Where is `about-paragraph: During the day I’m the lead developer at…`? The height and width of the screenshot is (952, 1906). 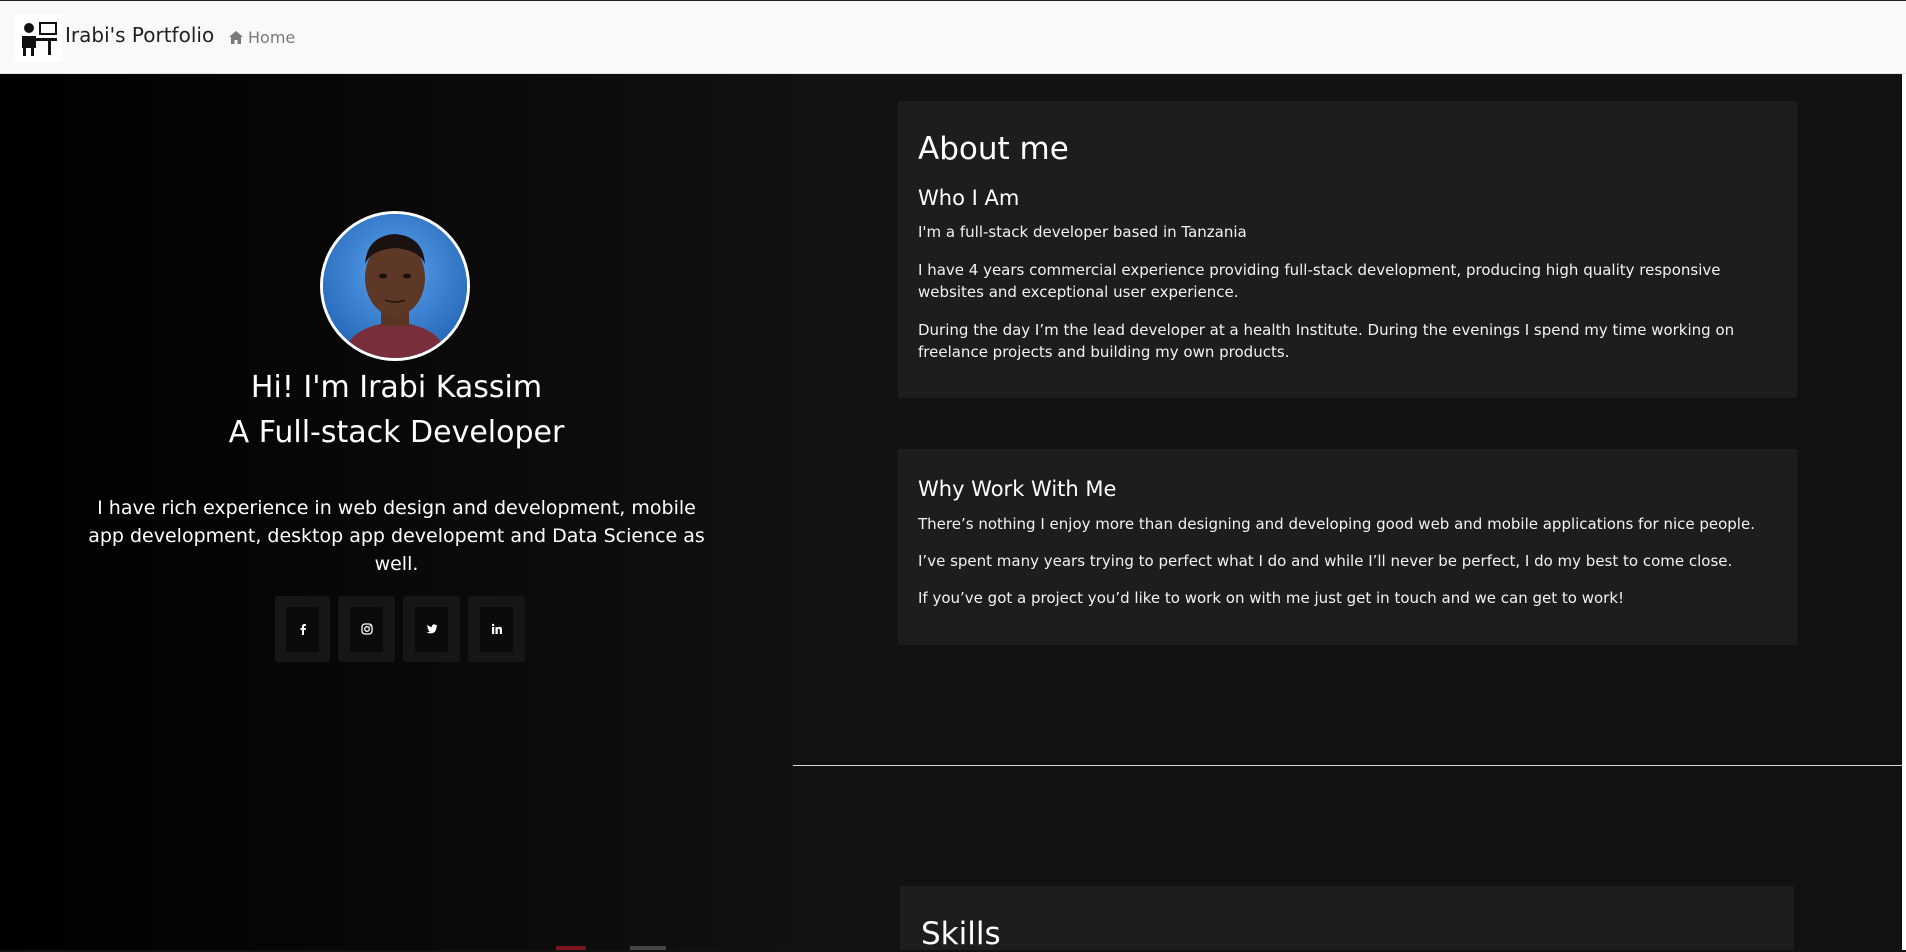
about-paragraph: During the day I’m the lead developer at… is located at coordinates (1326, 341).